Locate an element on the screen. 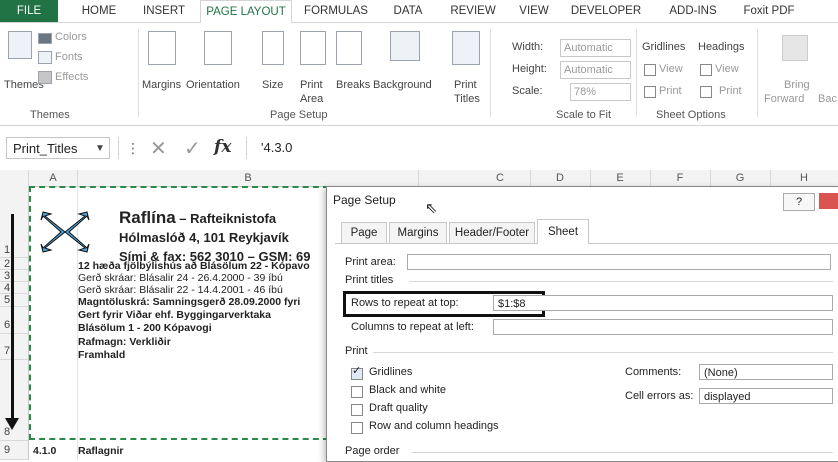 This screenshot has width=838, height=462. background-button: Background is located at coordinates (402, 85).